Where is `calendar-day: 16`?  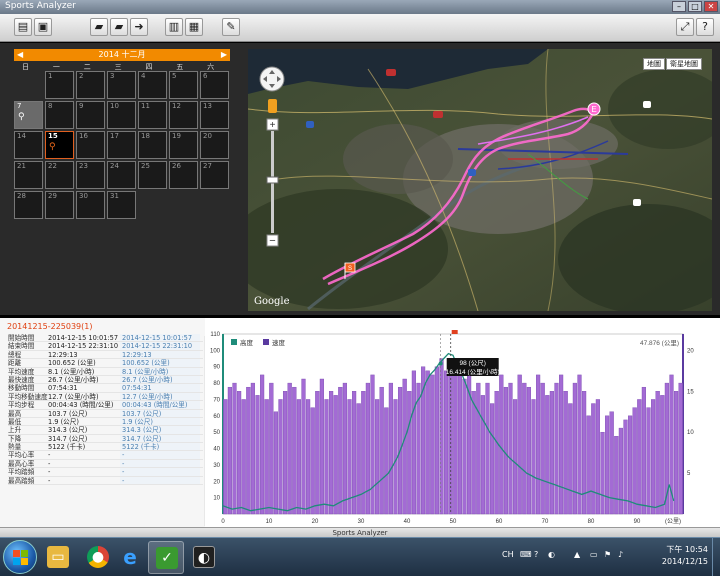
calendar-day: 16 is located at coordinates (90, 145).